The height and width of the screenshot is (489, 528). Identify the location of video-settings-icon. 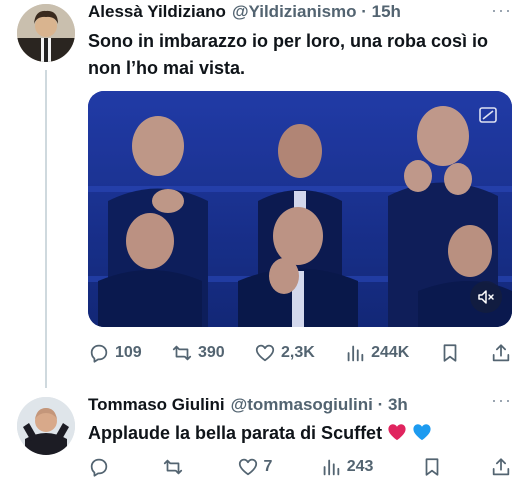
(488, 115).